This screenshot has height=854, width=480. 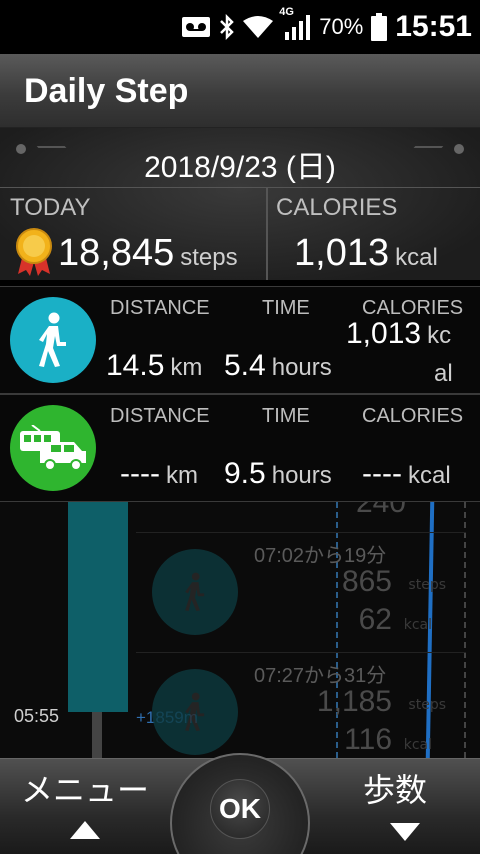 I want to click on app-bar: Daily Step, so click(x=240, y=91).